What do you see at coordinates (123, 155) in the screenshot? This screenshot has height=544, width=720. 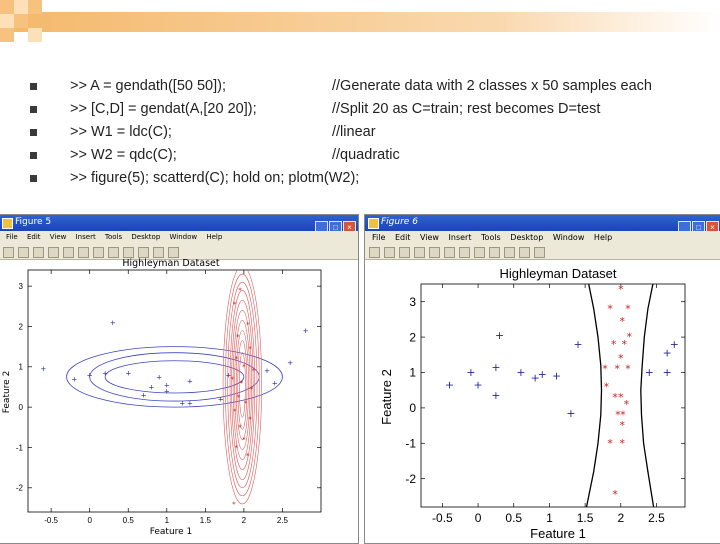 I see `command-code: >> W2 = qdc(C);` at bounding box center [123, 155].